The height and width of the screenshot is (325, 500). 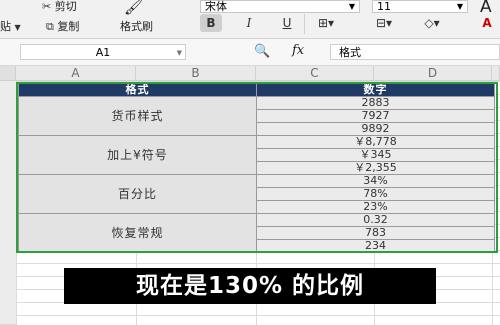 I want to click on value-cell: ￥8,778, so click(x=375, y=142).